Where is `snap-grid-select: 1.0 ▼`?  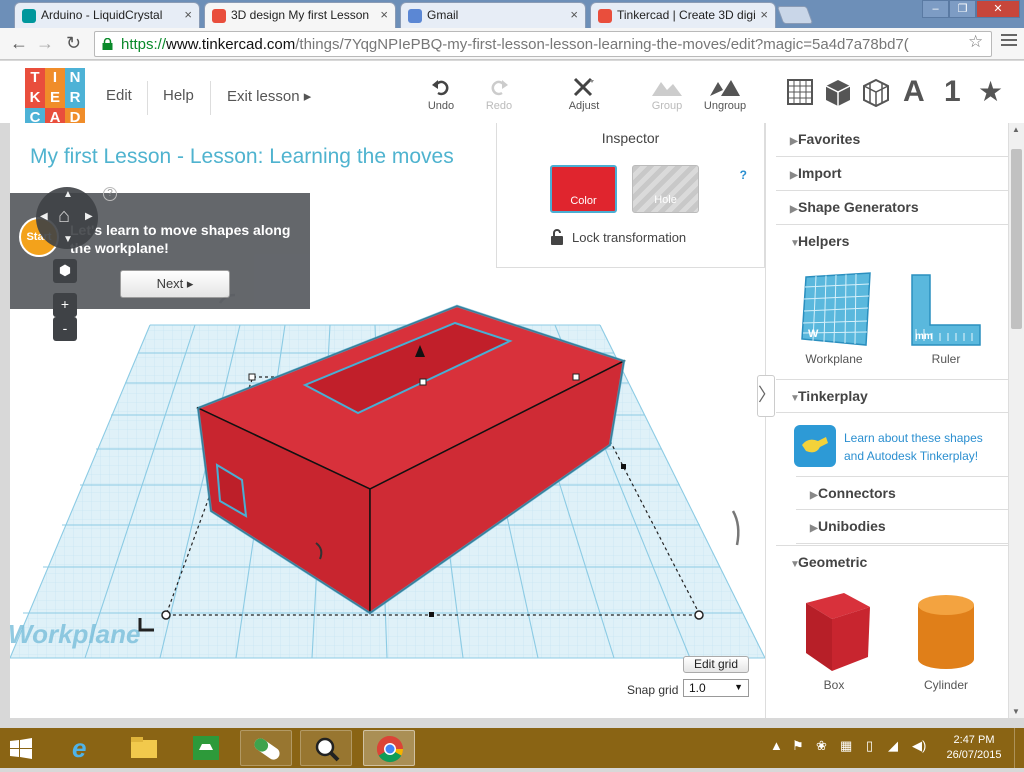 snap-grid-select: 1.0 ▼ is located at coordinates (716, 688).